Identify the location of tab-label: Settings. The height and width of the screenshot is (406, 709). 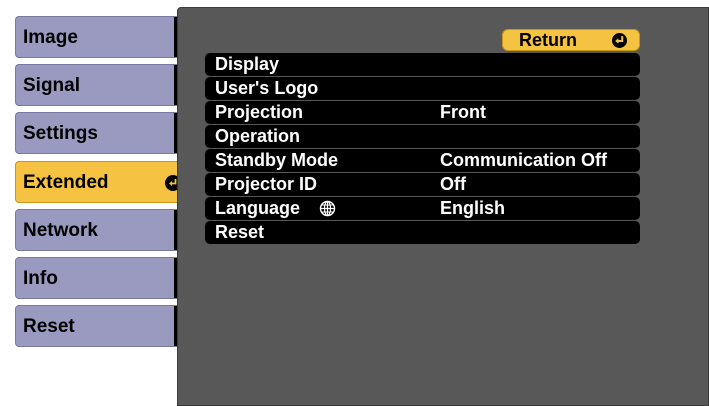
(60, 133).